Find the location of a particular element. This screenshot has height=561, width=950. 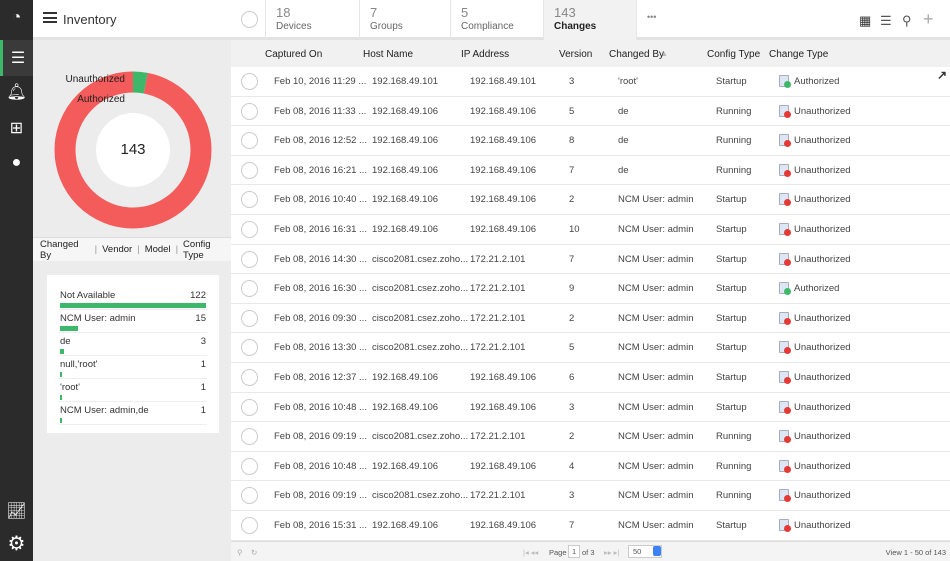

cell-ip-address: 172.21.2.101 is located at coordinates (498, 289).